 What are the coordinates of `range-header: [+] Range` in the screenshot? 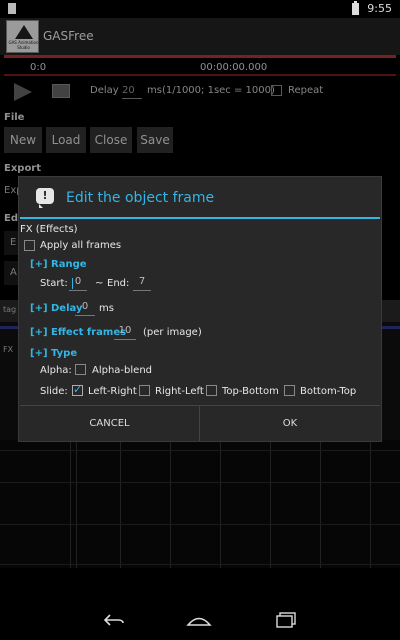 It's located at (58, 264).